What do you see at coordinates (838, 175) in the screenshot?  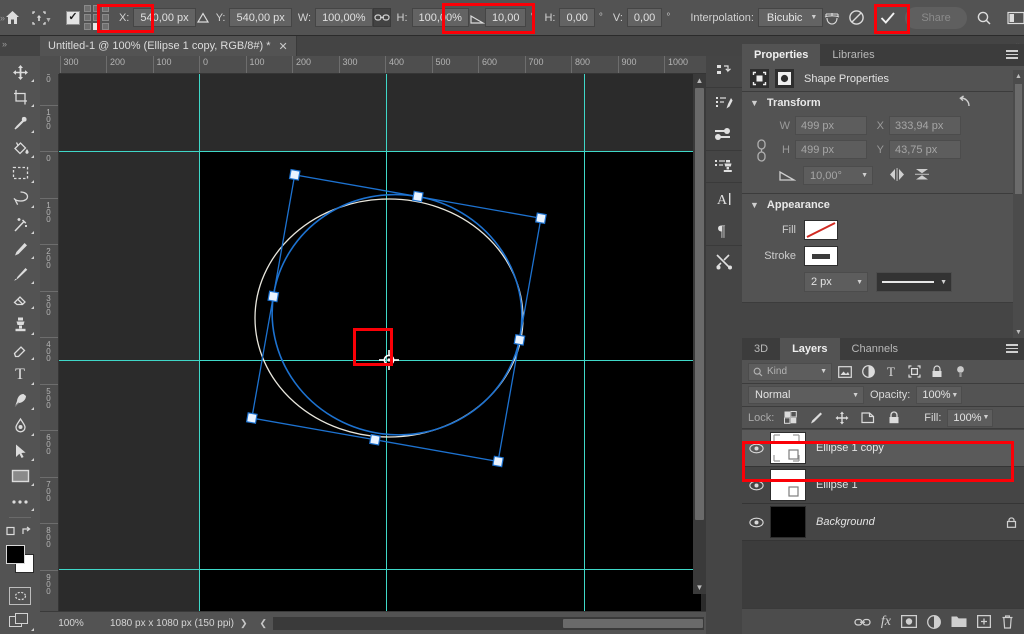 I see `transform-angle-input: 10,00° ▼` at bounding box center [838, 175].